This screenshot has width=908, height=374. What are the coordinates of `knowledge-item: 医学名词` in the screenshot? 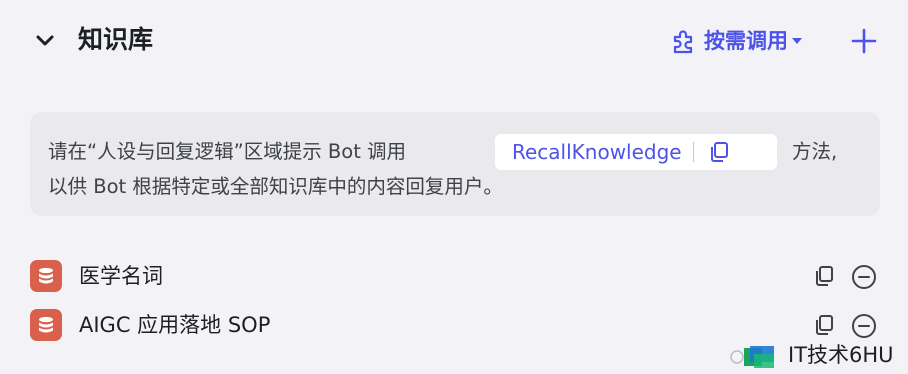 It's located at (455, 276).